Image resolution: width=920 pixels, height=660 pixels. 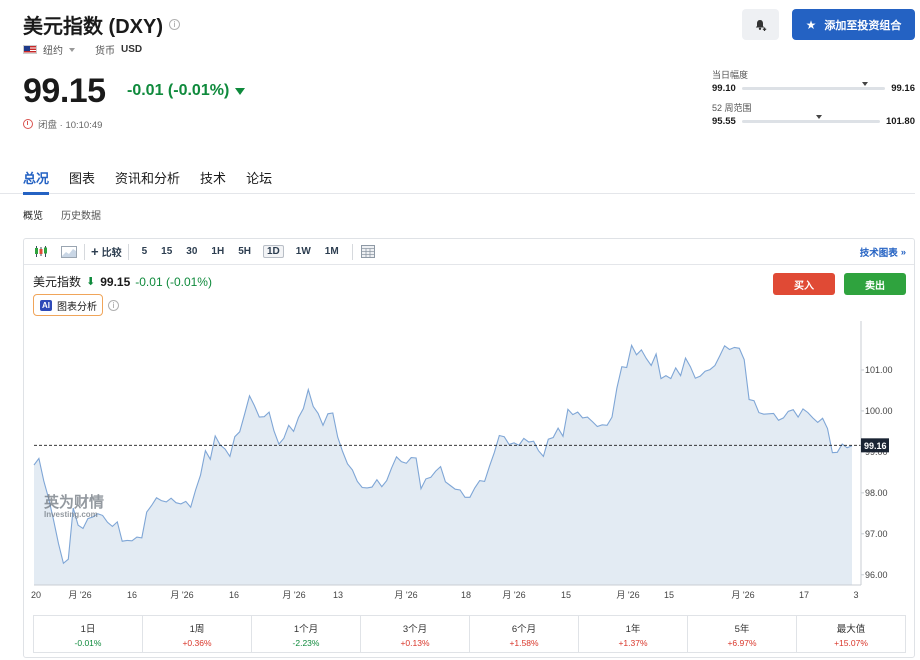 I want to click on day-range-high: 99.16, so click(x=903, y=88).